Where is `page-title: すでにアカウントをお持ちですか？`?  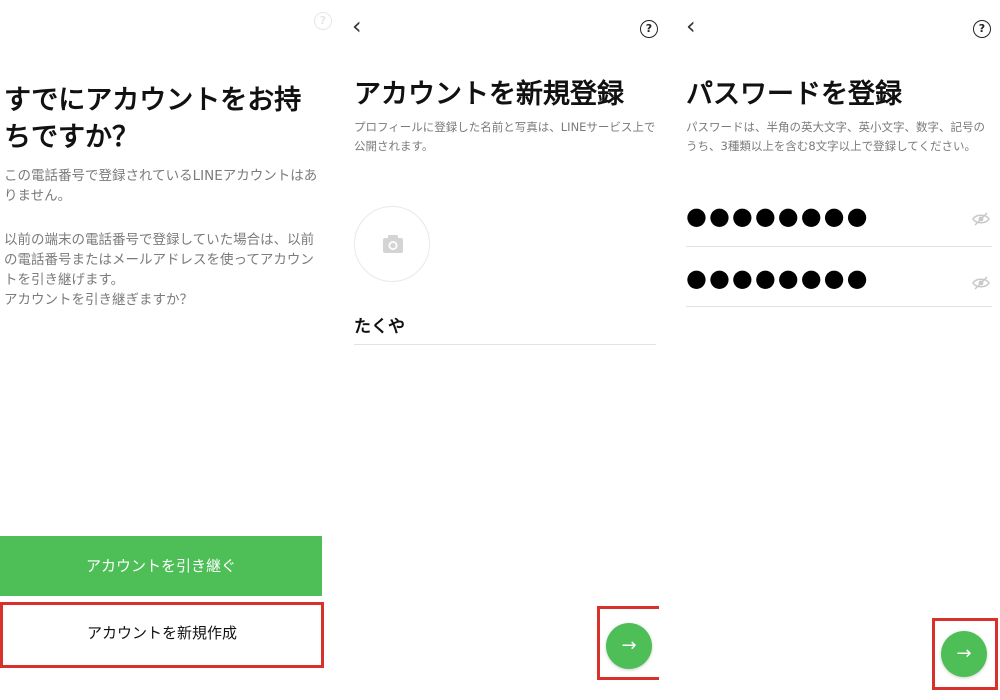
page-title: すでにアカウントをお持ちですか？ is located at coordinates (153, 119).